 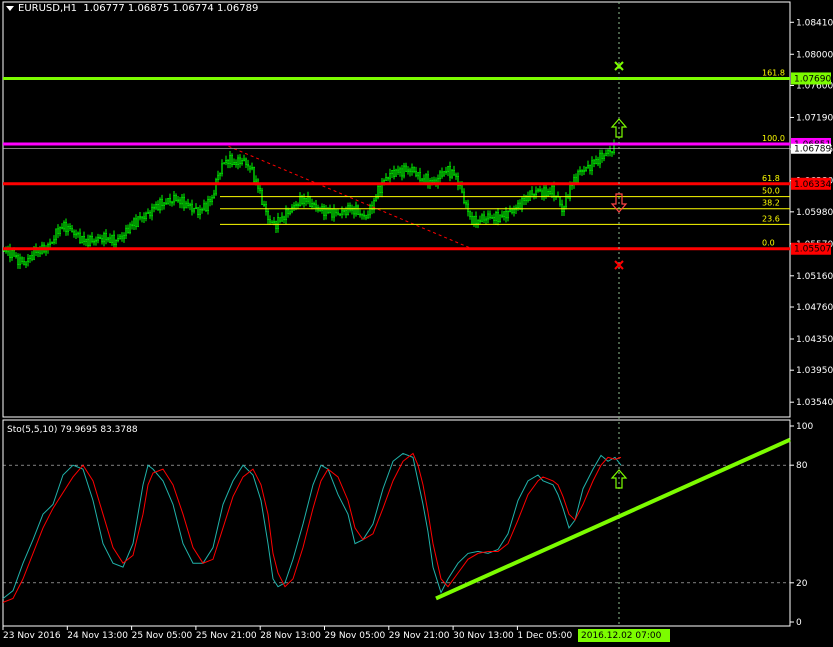 I want to click on time-tick-label: 23 Nov 2016, so click(x=32, y=636).